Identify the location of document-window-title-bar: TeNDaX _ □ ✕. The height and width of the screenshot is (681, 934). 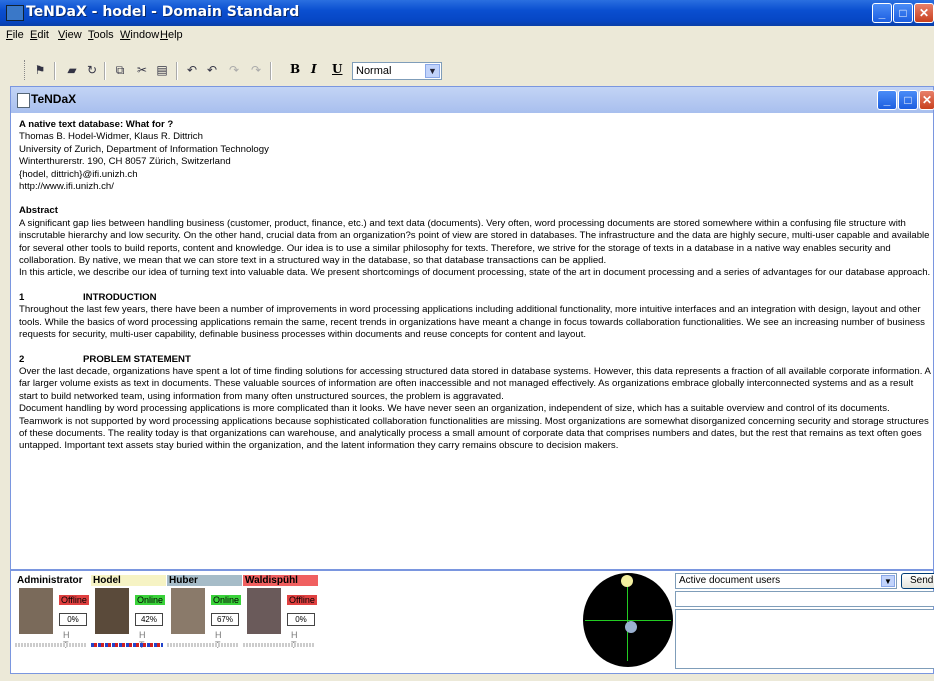
(472, 100).